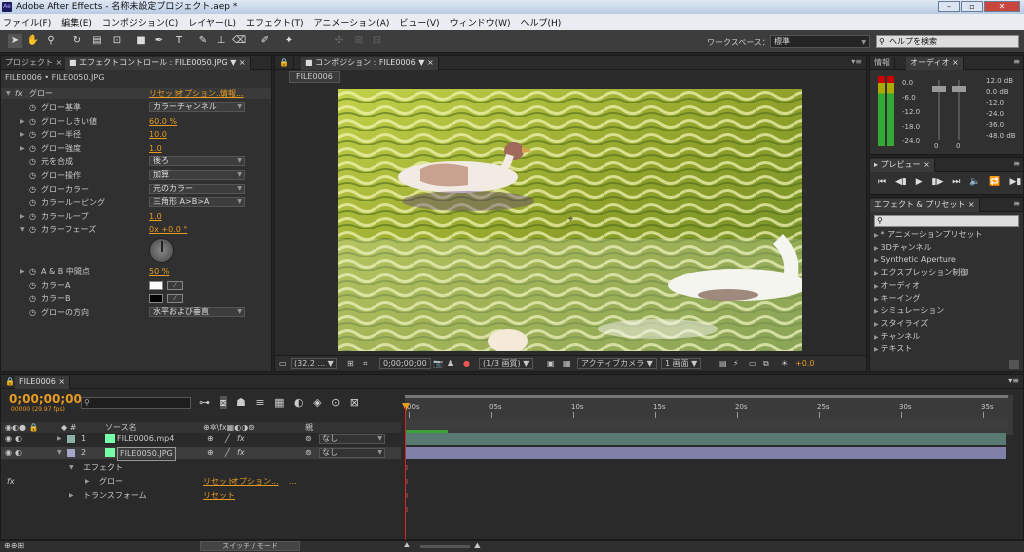  What do you see at coordinates (897, 337) in the screenshot?
I see `effects-category: ▶ チャンネル` at bounding box center [897, 337].